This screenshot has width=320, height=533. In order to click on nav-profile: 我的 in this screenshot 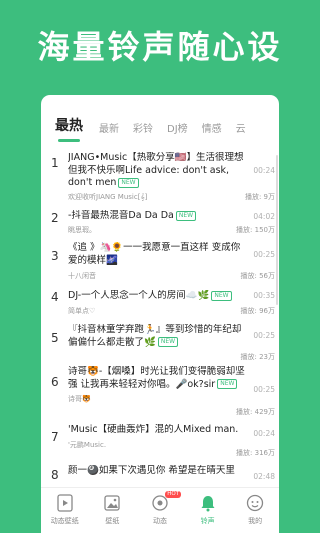, I will do `click(255, 510)`.